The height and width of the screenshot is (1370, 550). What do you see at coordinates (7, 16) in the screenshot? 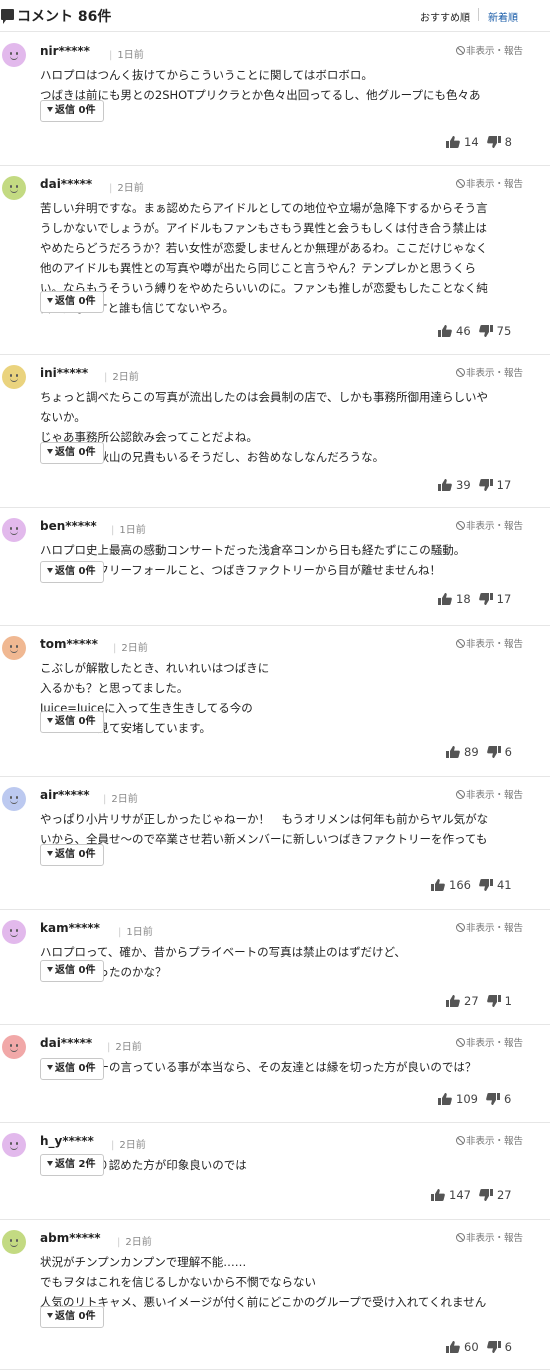
I see `comment-bubble-icon` at bounding box center [7, 16].